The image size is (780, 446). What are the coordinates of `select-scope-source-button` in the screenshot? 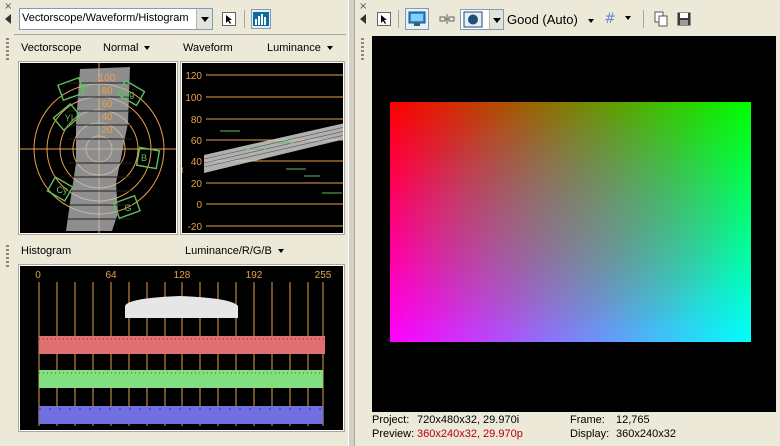 It's located at (229, 19).